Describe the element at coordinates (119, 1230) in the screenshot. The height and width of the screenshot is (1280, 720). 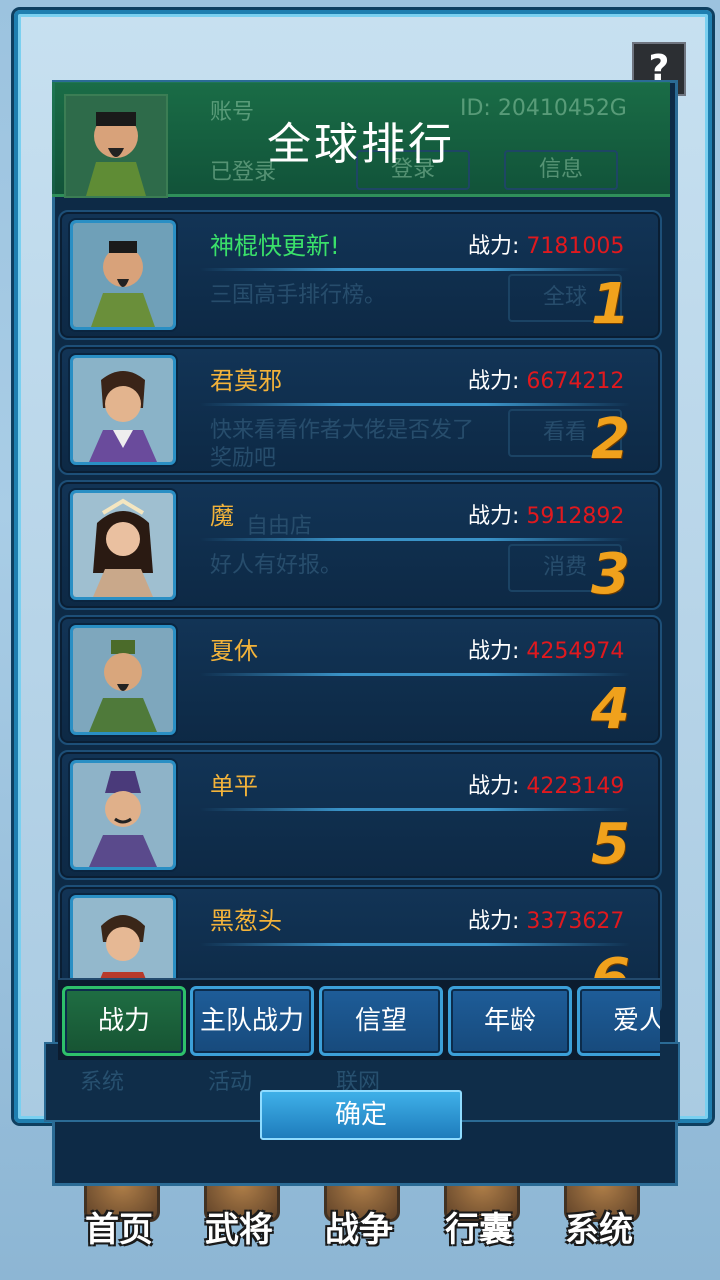
I see `nav-home-label: 首页` at that location.